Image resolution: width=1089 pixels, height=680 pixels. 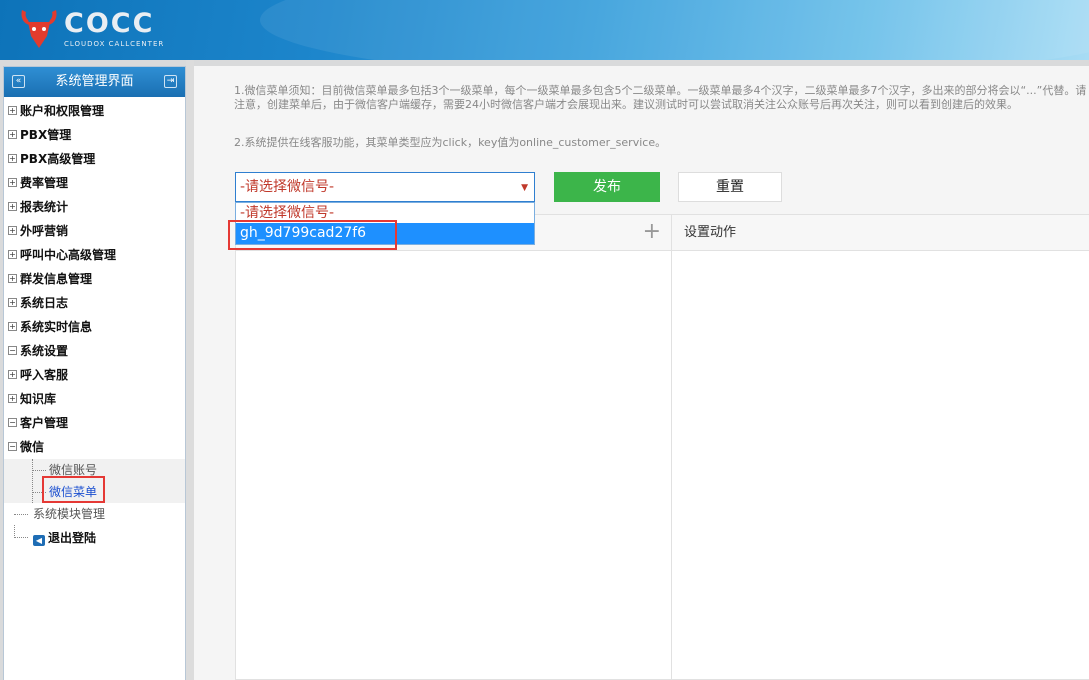 I want to click on sidebar-item-rates: + 费率管理, so click(x=94, y=183).